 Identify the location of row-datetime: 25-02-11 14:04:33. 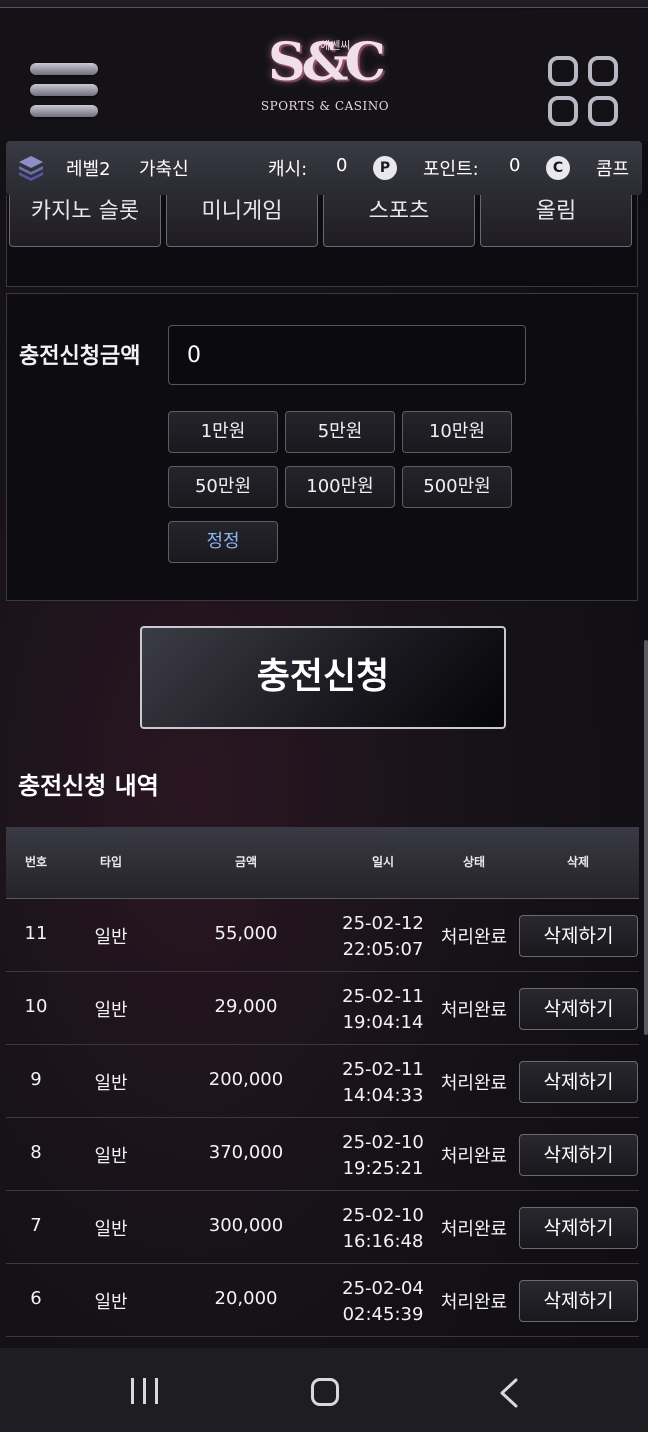
(383, 1082).